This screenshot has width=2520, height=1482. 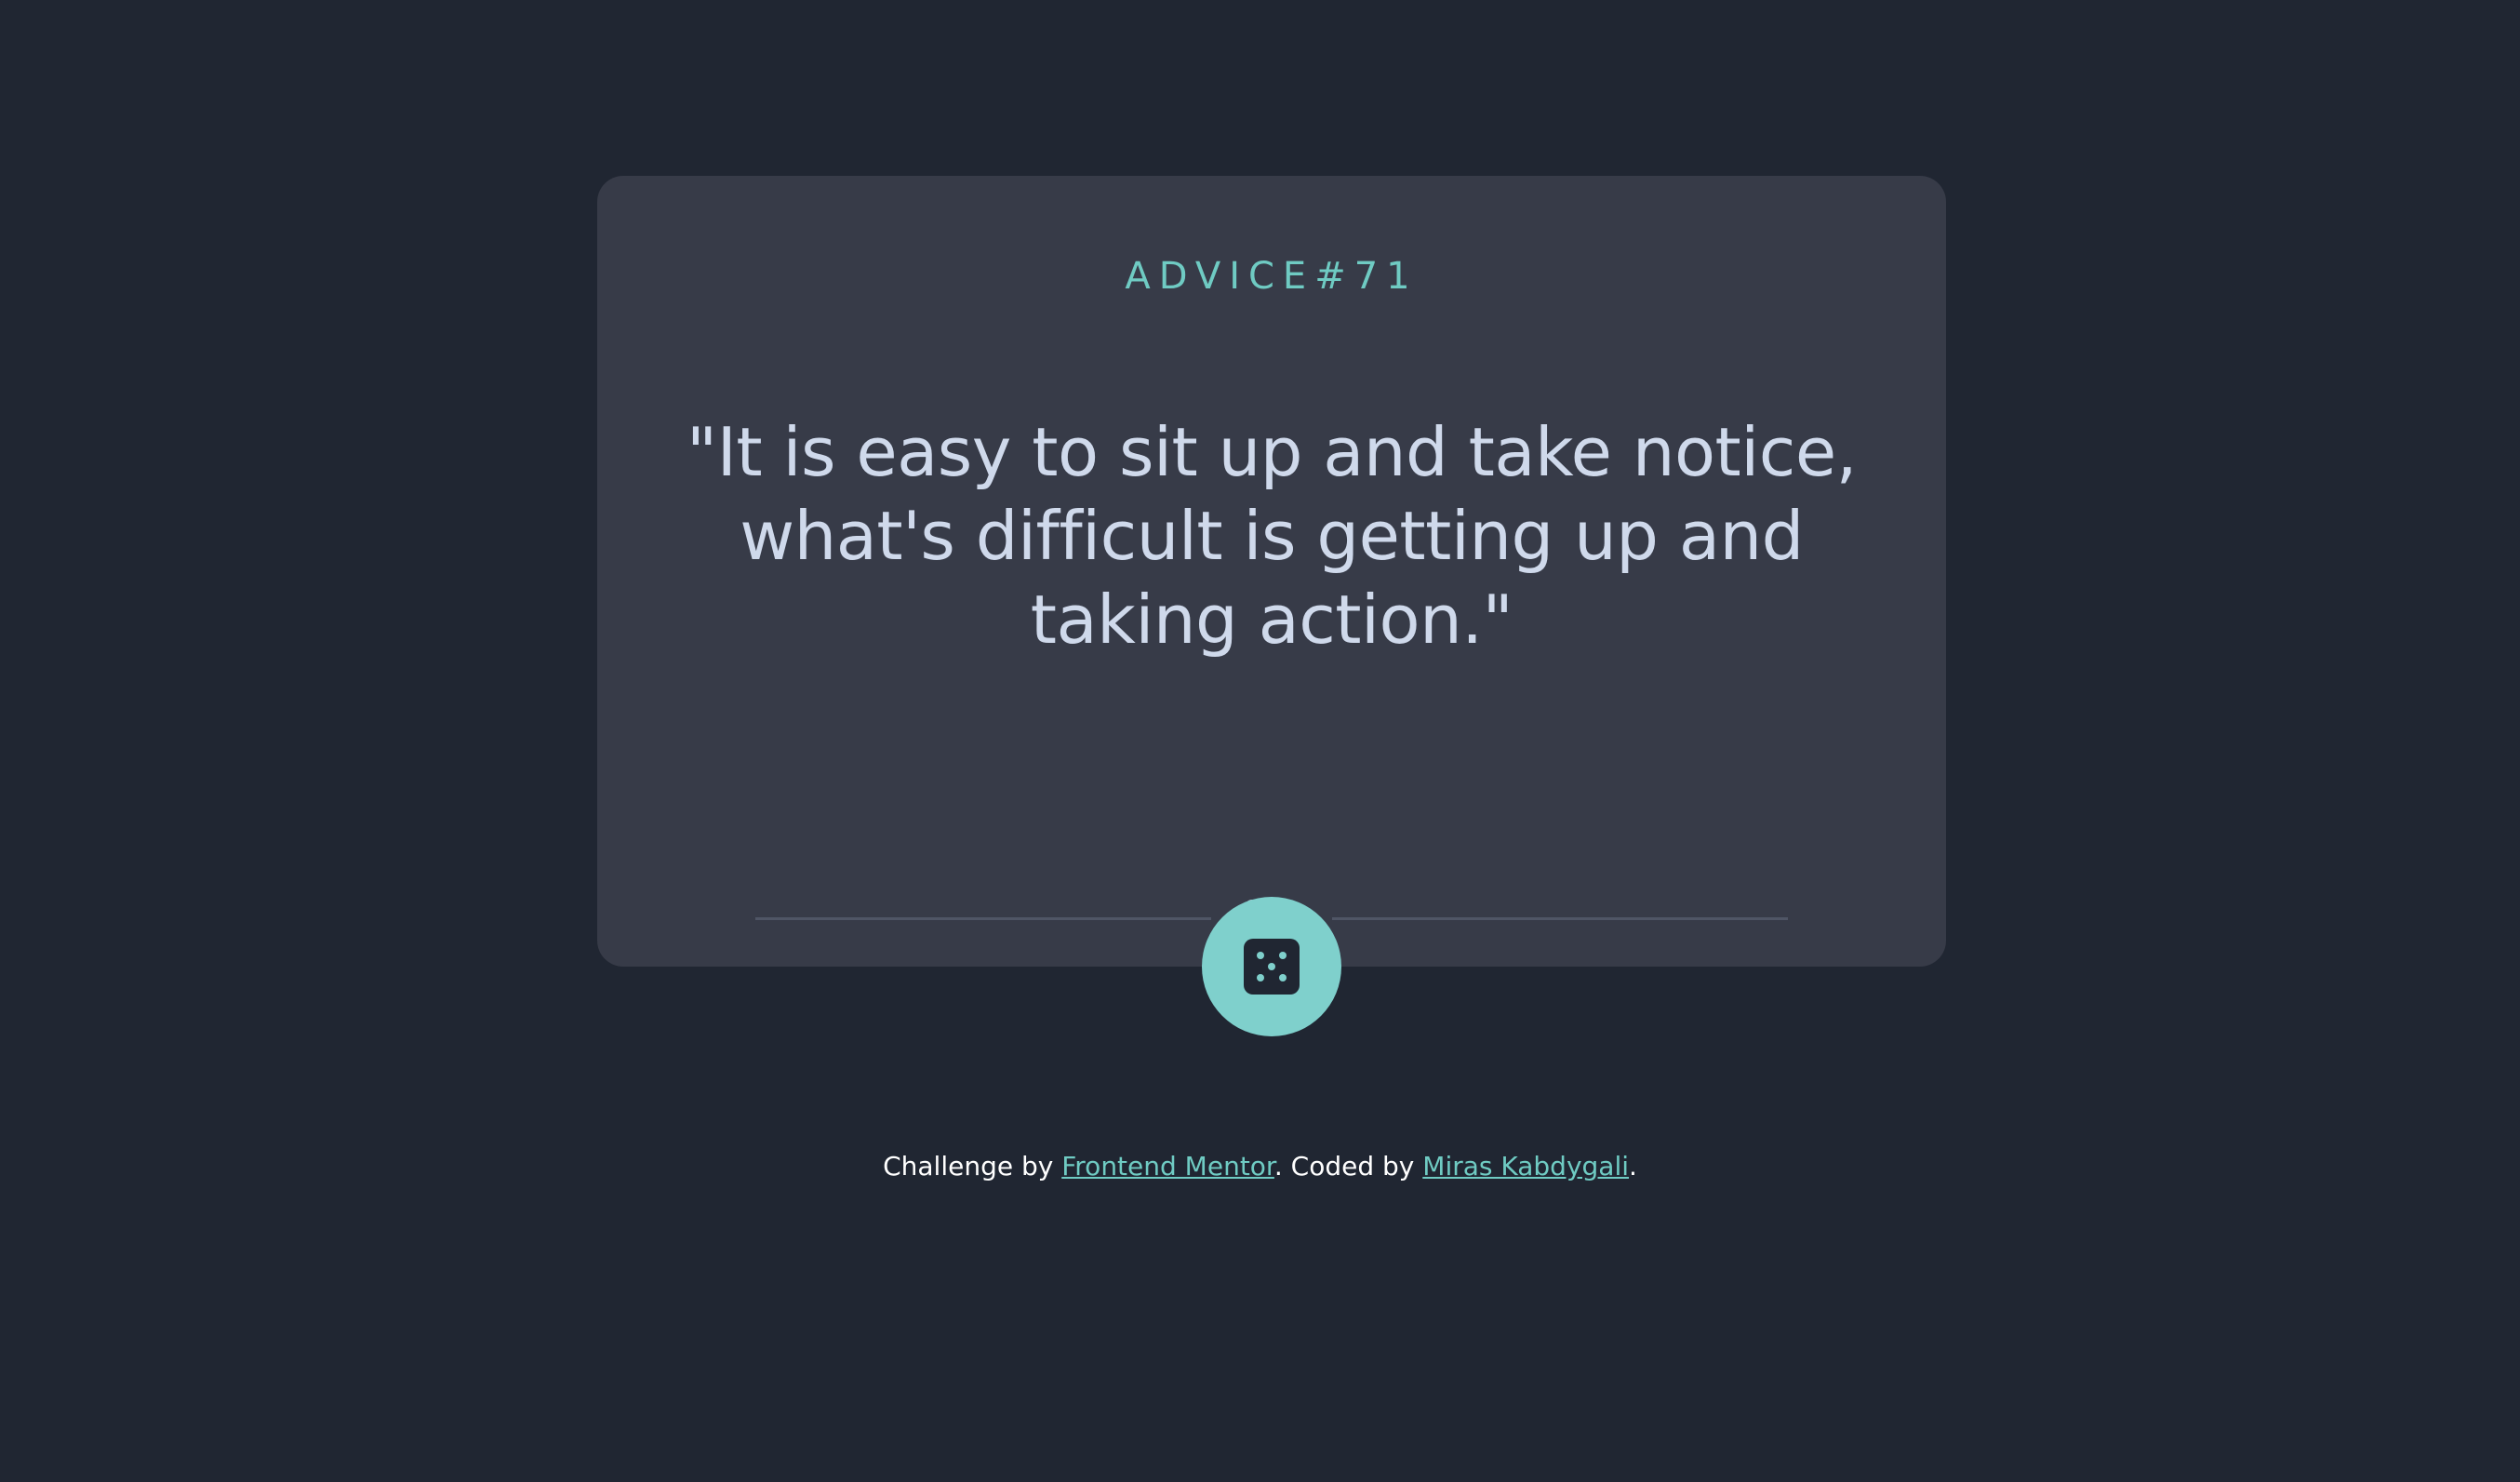 What do you see at coordinates (1633, 1167) in the screenshot?
I see `footer-suffix: .` at bounding box center [1633, 1167].